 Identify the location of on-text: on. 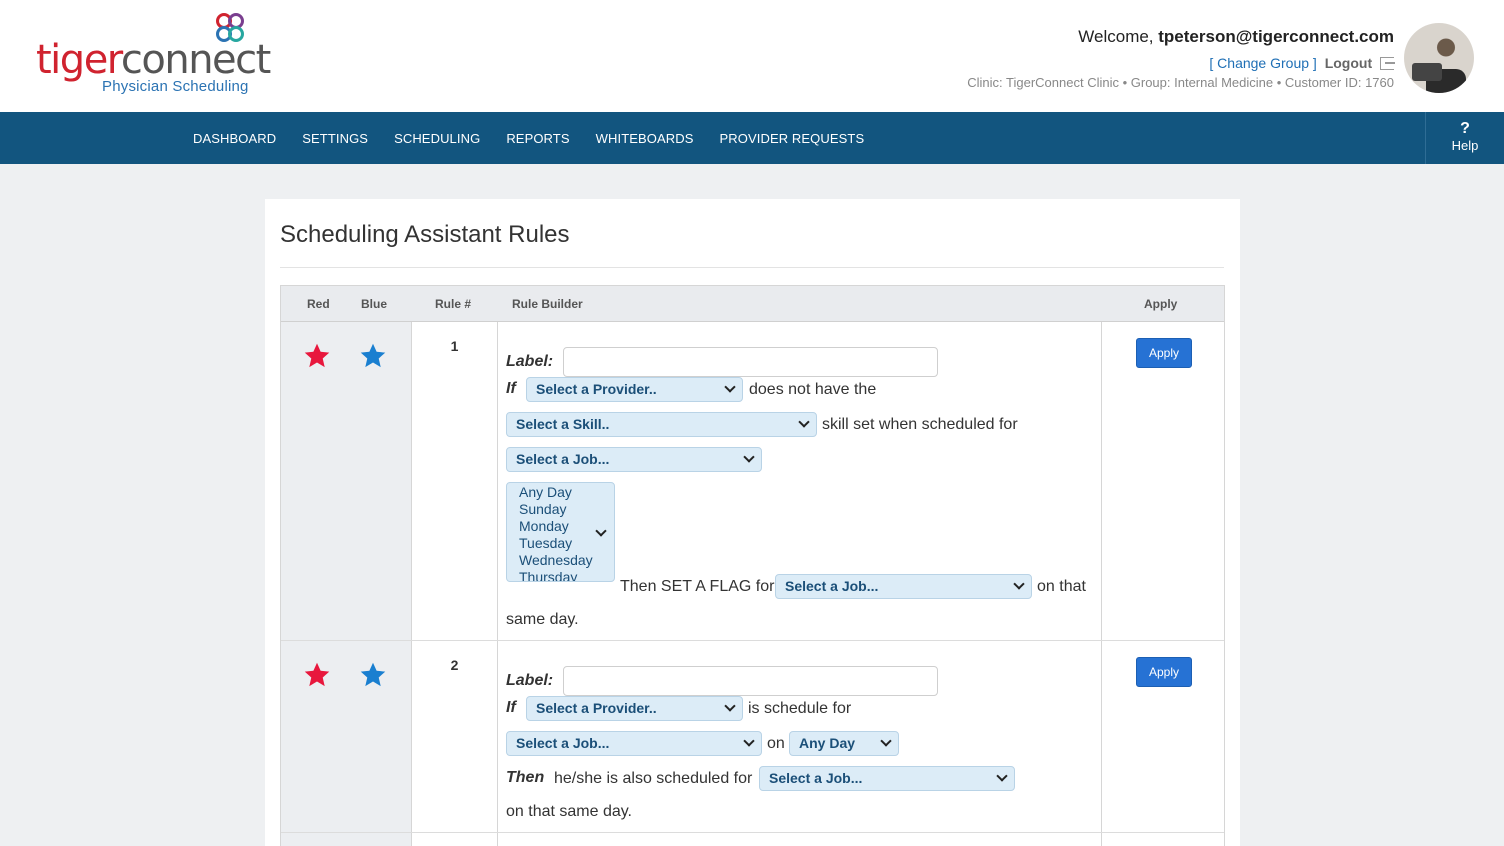
(776, 743).